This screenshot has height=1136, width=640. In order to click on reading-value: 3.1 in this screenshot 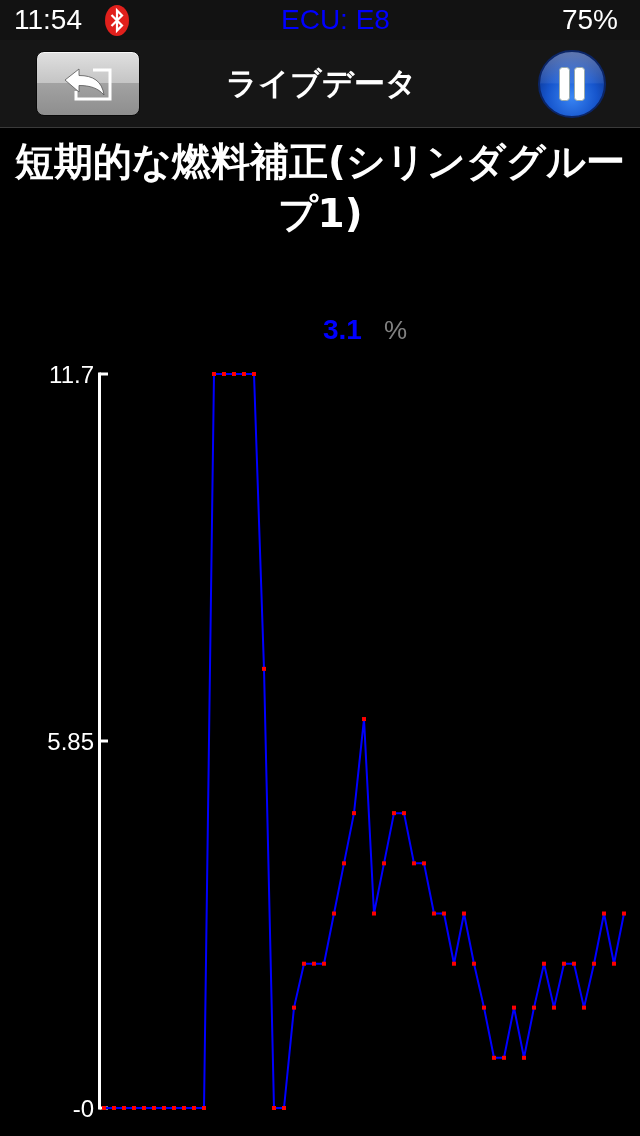, I will do `click(342, 330)`.